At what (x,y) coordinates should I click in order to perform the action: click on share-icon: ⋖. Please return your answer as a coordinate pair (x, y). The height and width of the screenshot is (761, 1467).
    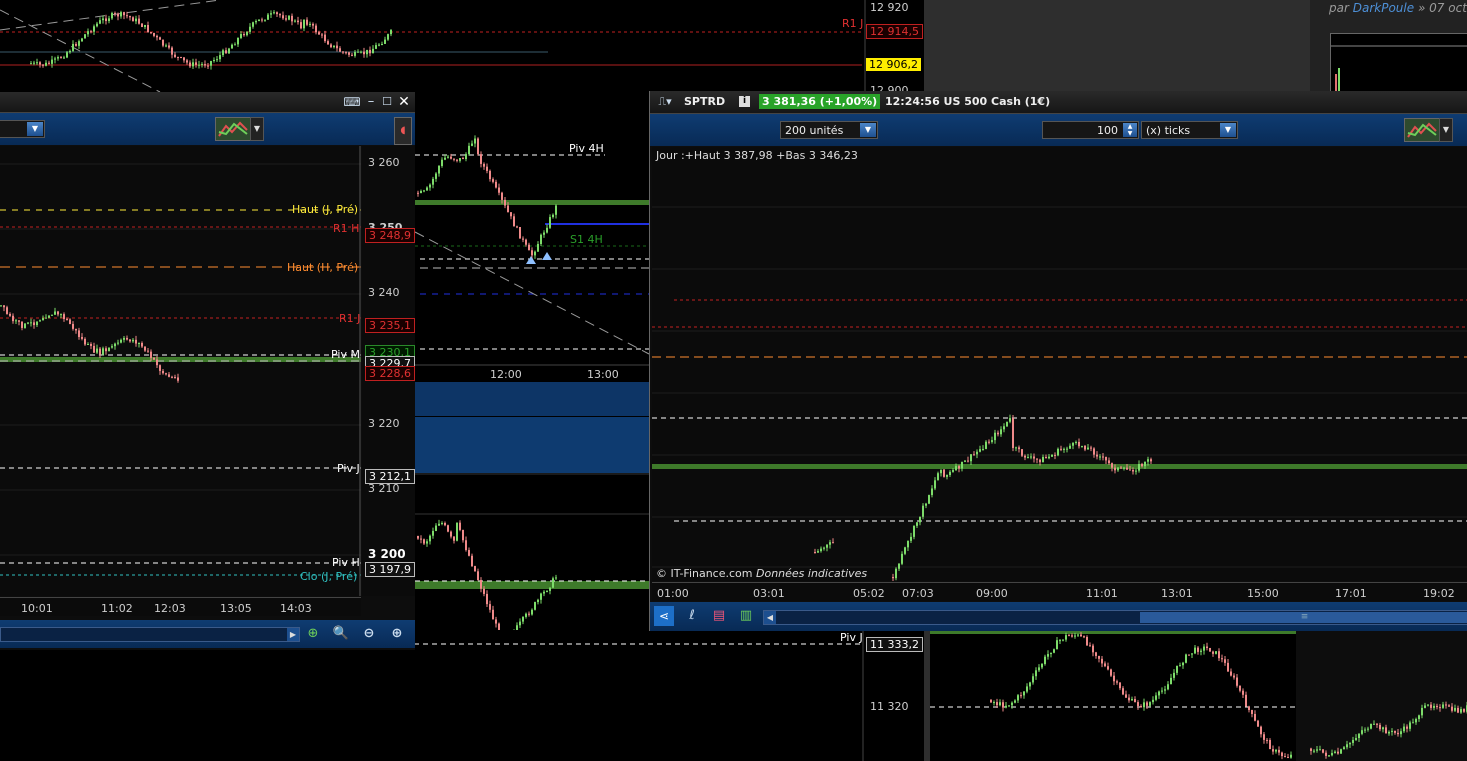
    Looking at the image, I should click on (664, 616).